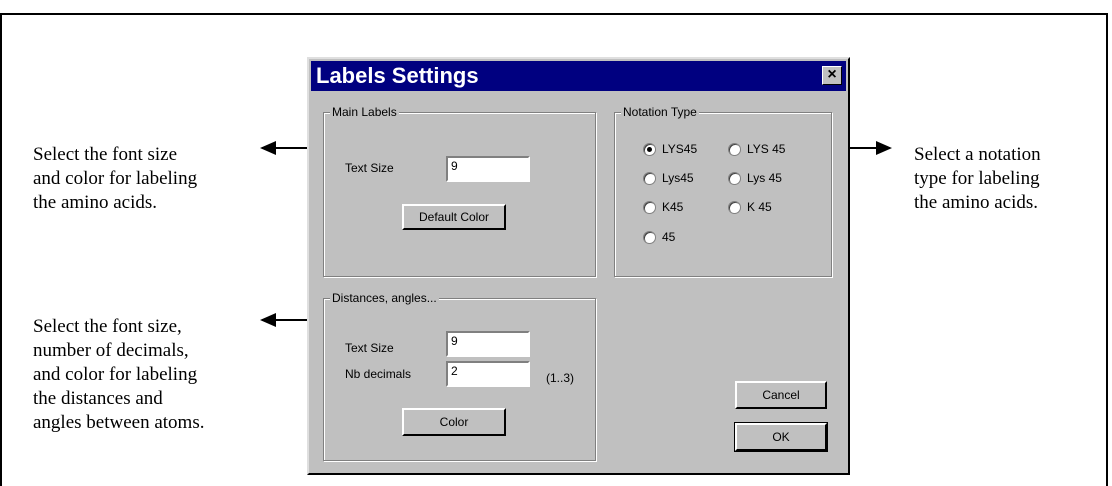 This screenshot has height=486, width=1112. I want to click on radio-label: LYS 45, so click(766, 149).